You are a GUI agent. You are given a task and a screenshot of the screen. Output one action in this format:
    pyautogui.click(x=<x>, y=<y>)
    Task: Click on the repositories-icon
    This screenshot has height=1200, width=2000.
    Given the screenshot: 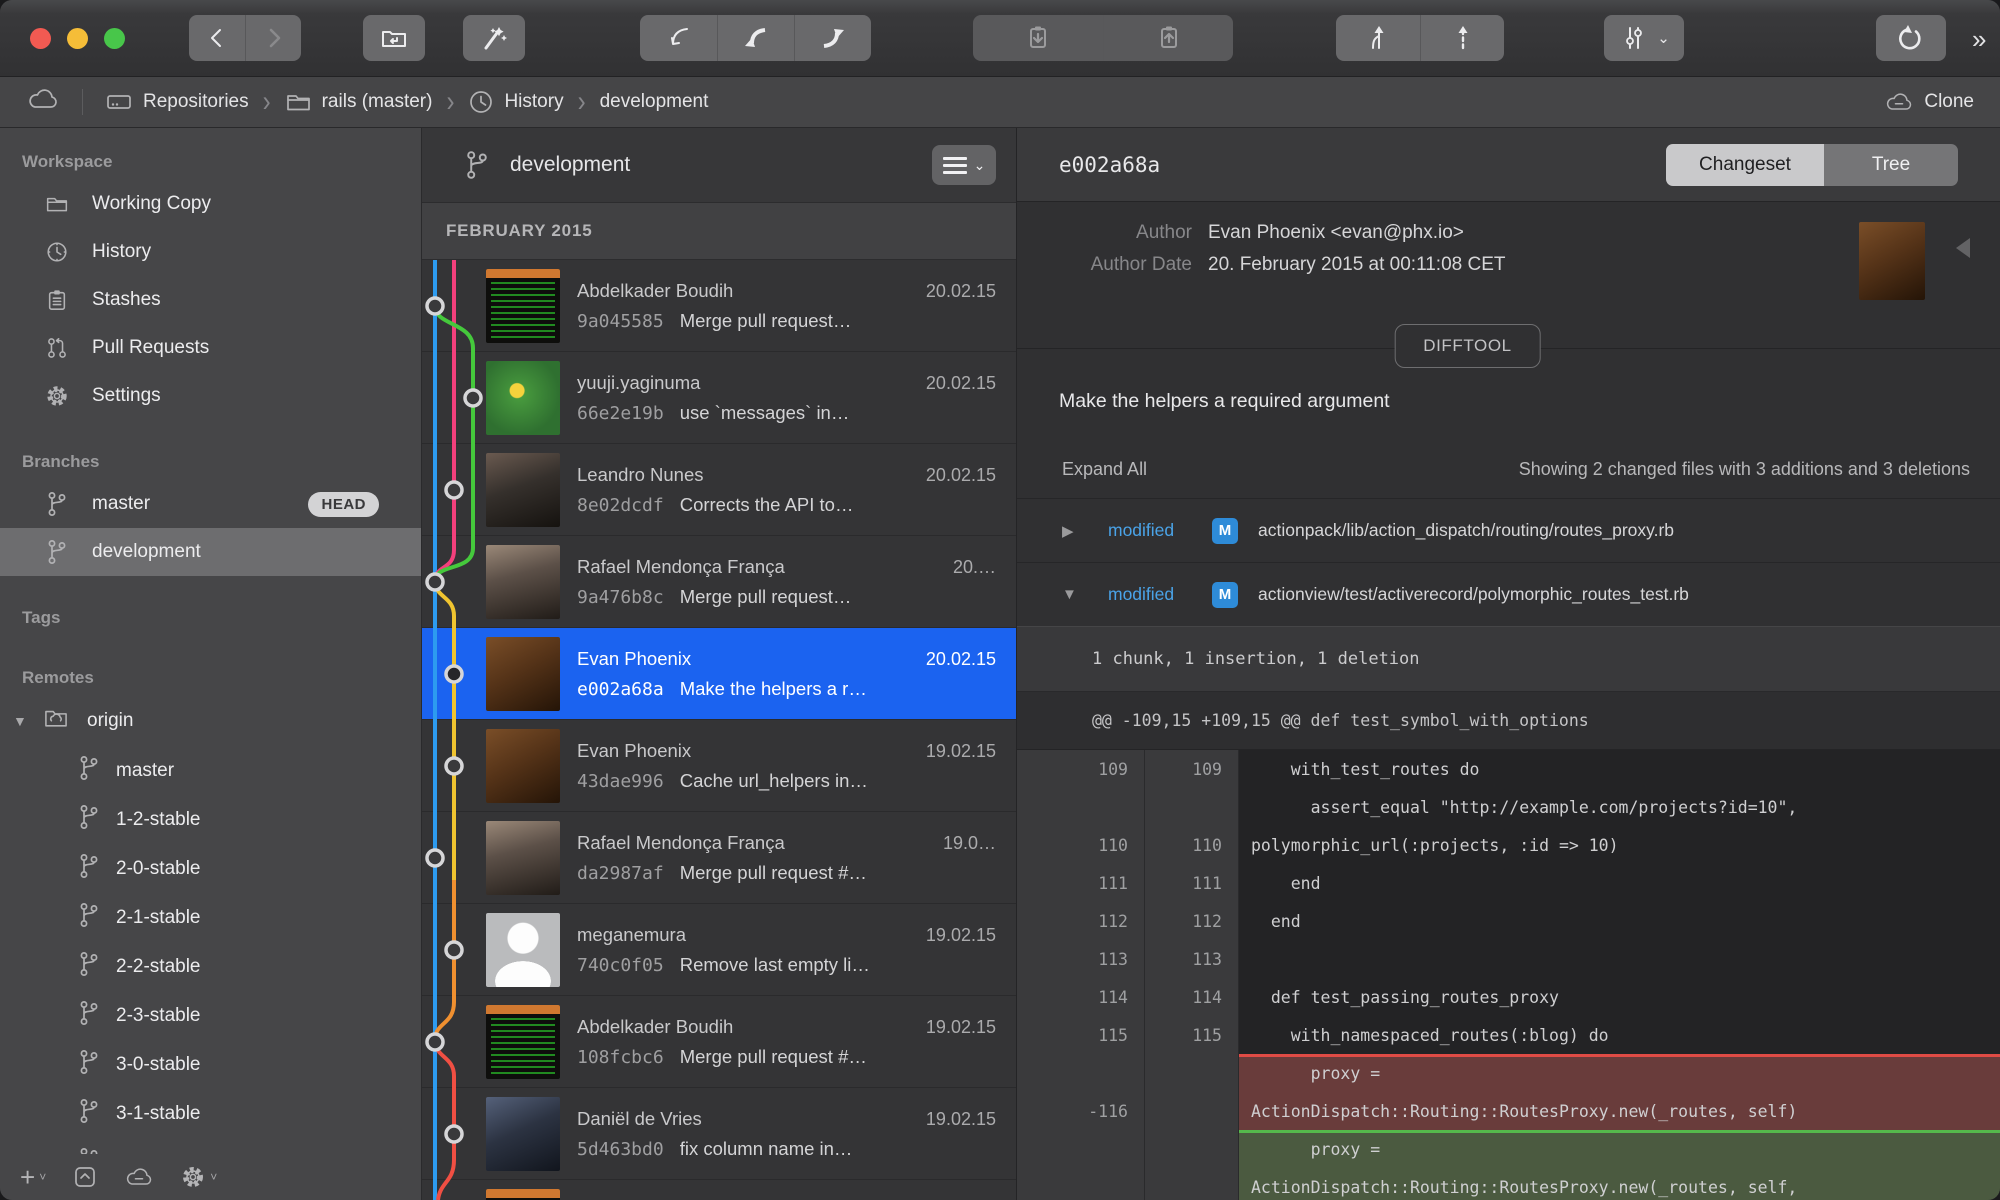 What is the action you would take?
    pyautogui.click(x=119, y=102)
    